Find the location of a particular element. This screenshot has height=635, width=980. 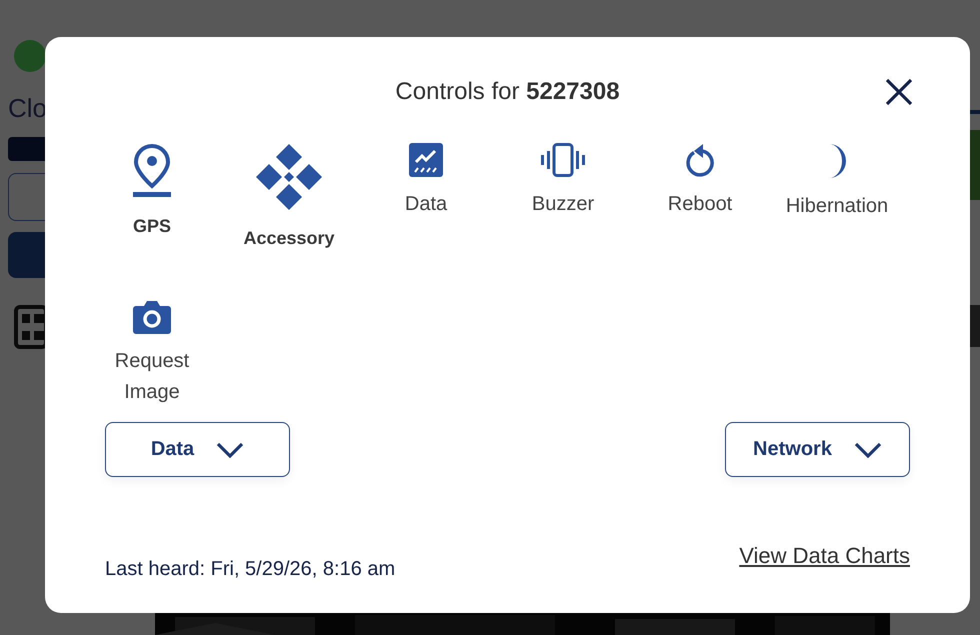

header-bar is located at coordinates (28, 149).